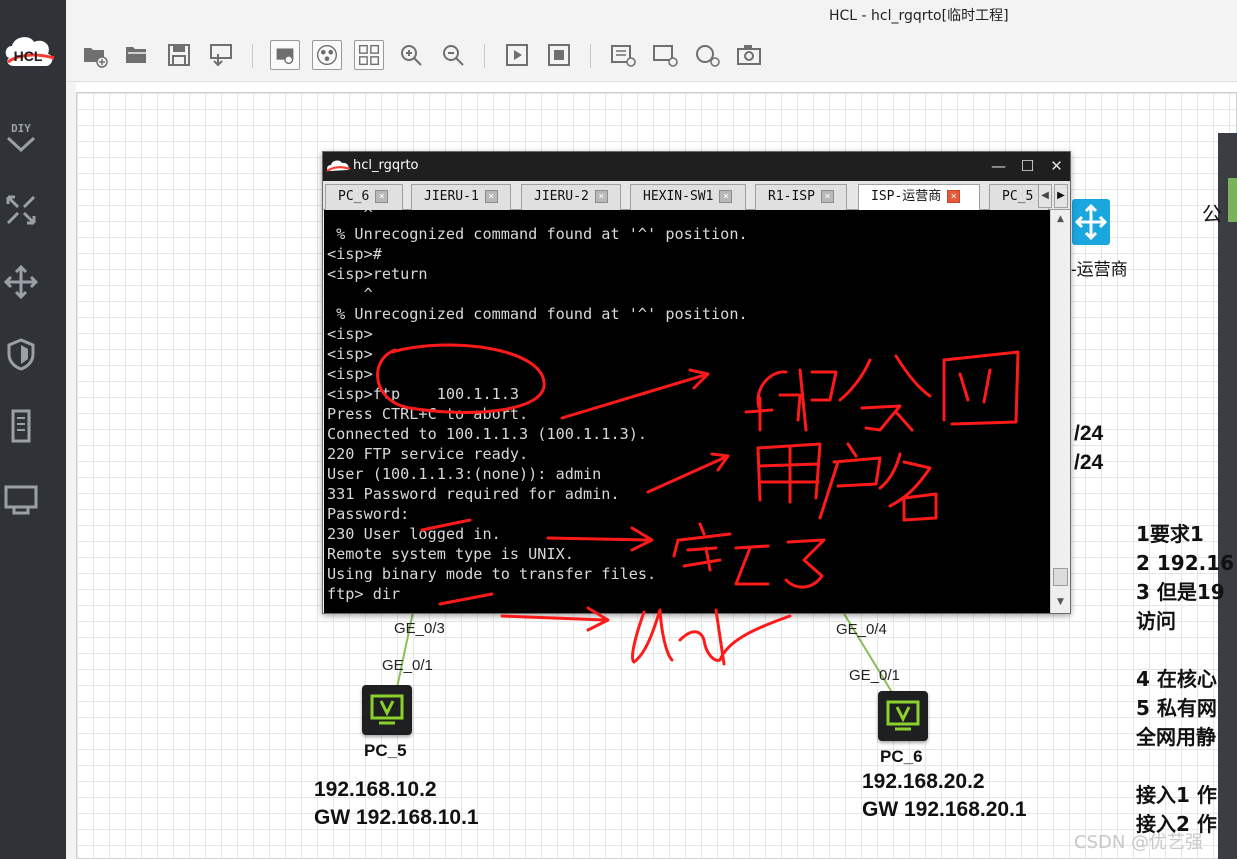  I want to click on scroll-thumb, so click(1060, 577).